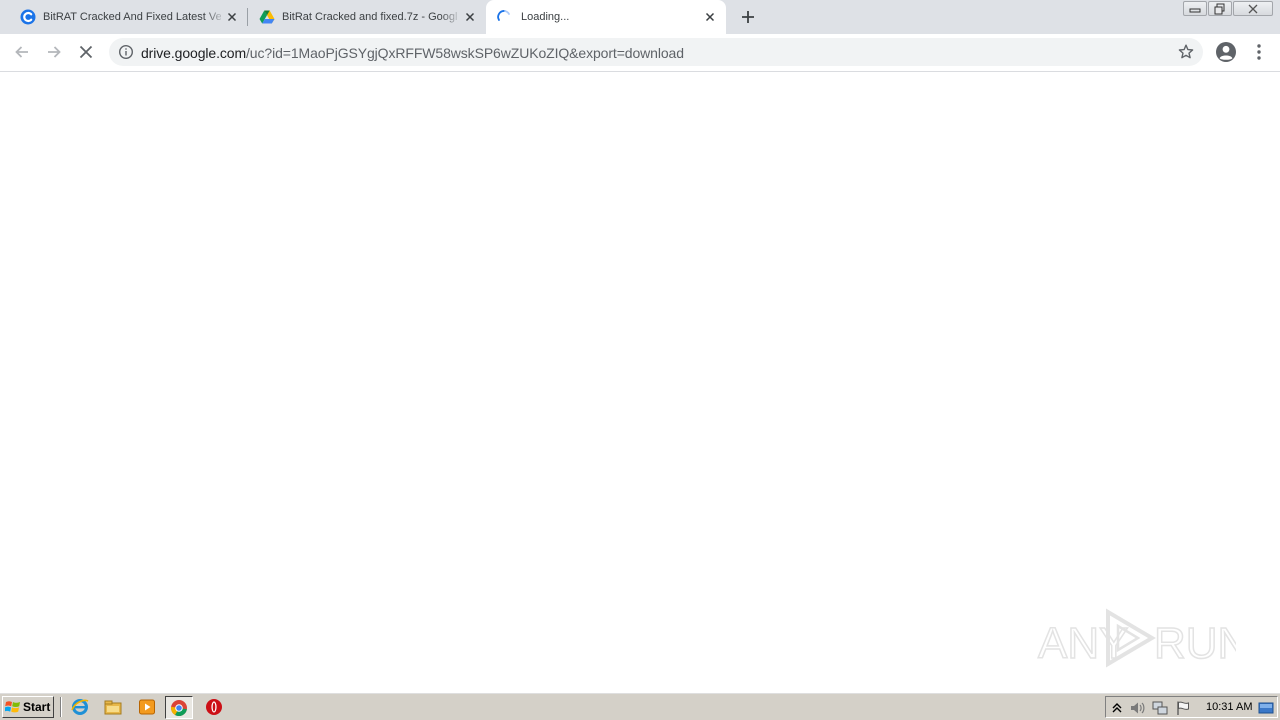 The width and height of the screenshot is (1280, 720). I want to click on system-tray: 10:31 AM, so click(1191, 707).